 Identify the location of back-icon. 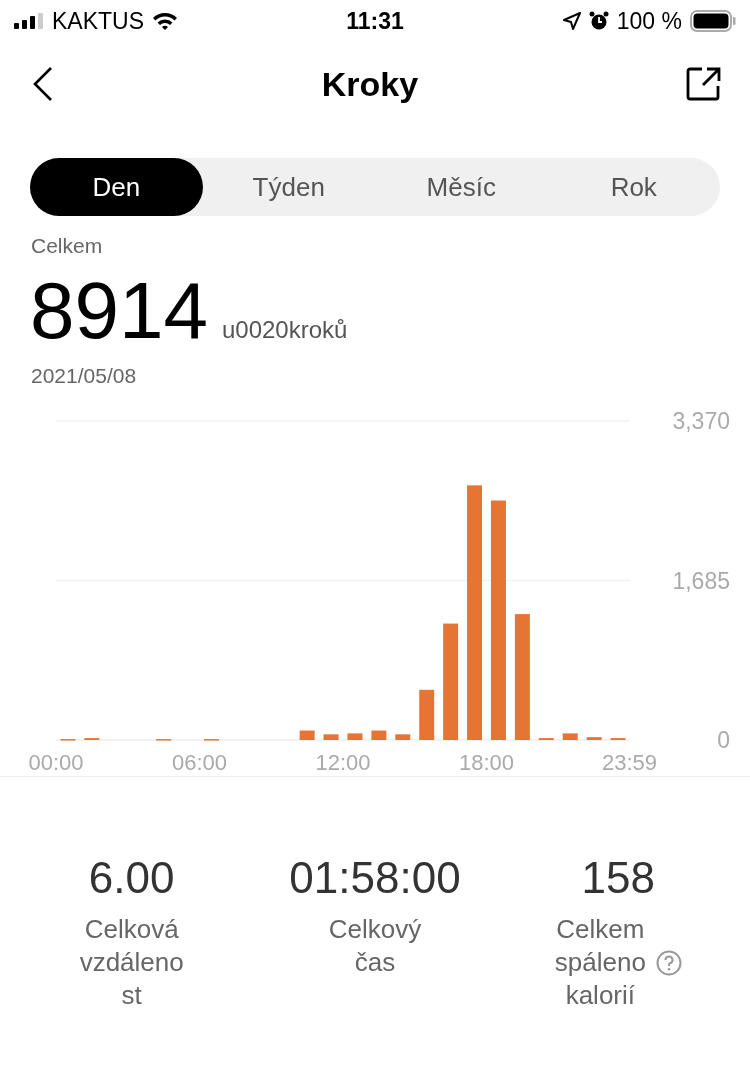
(43, 84).